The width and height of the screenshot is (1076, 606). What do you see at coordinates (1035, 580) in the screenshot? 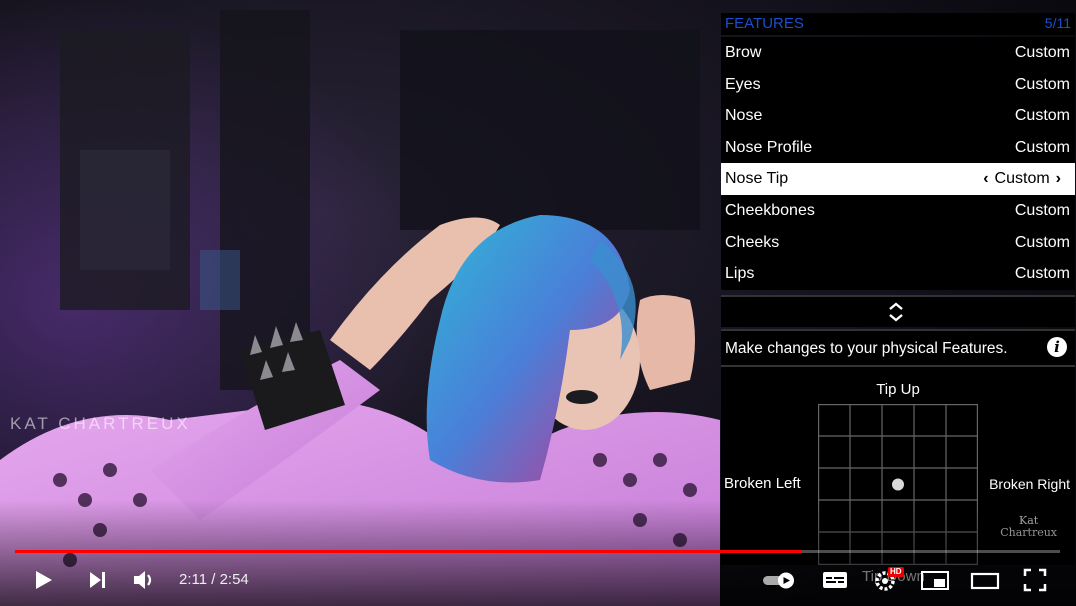
I see `fullscreen-icon` at bounding box center [1035, 580].